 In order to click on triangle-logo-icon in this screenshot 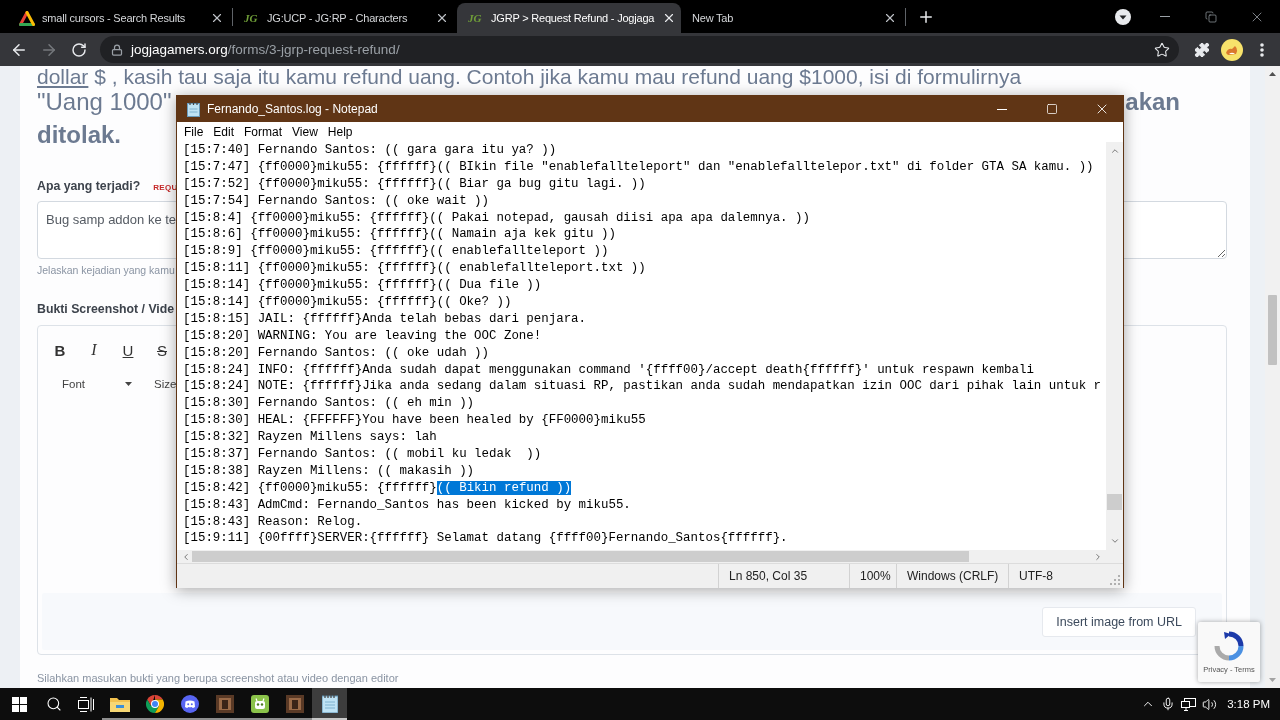, I will do `click(27, 18)`.